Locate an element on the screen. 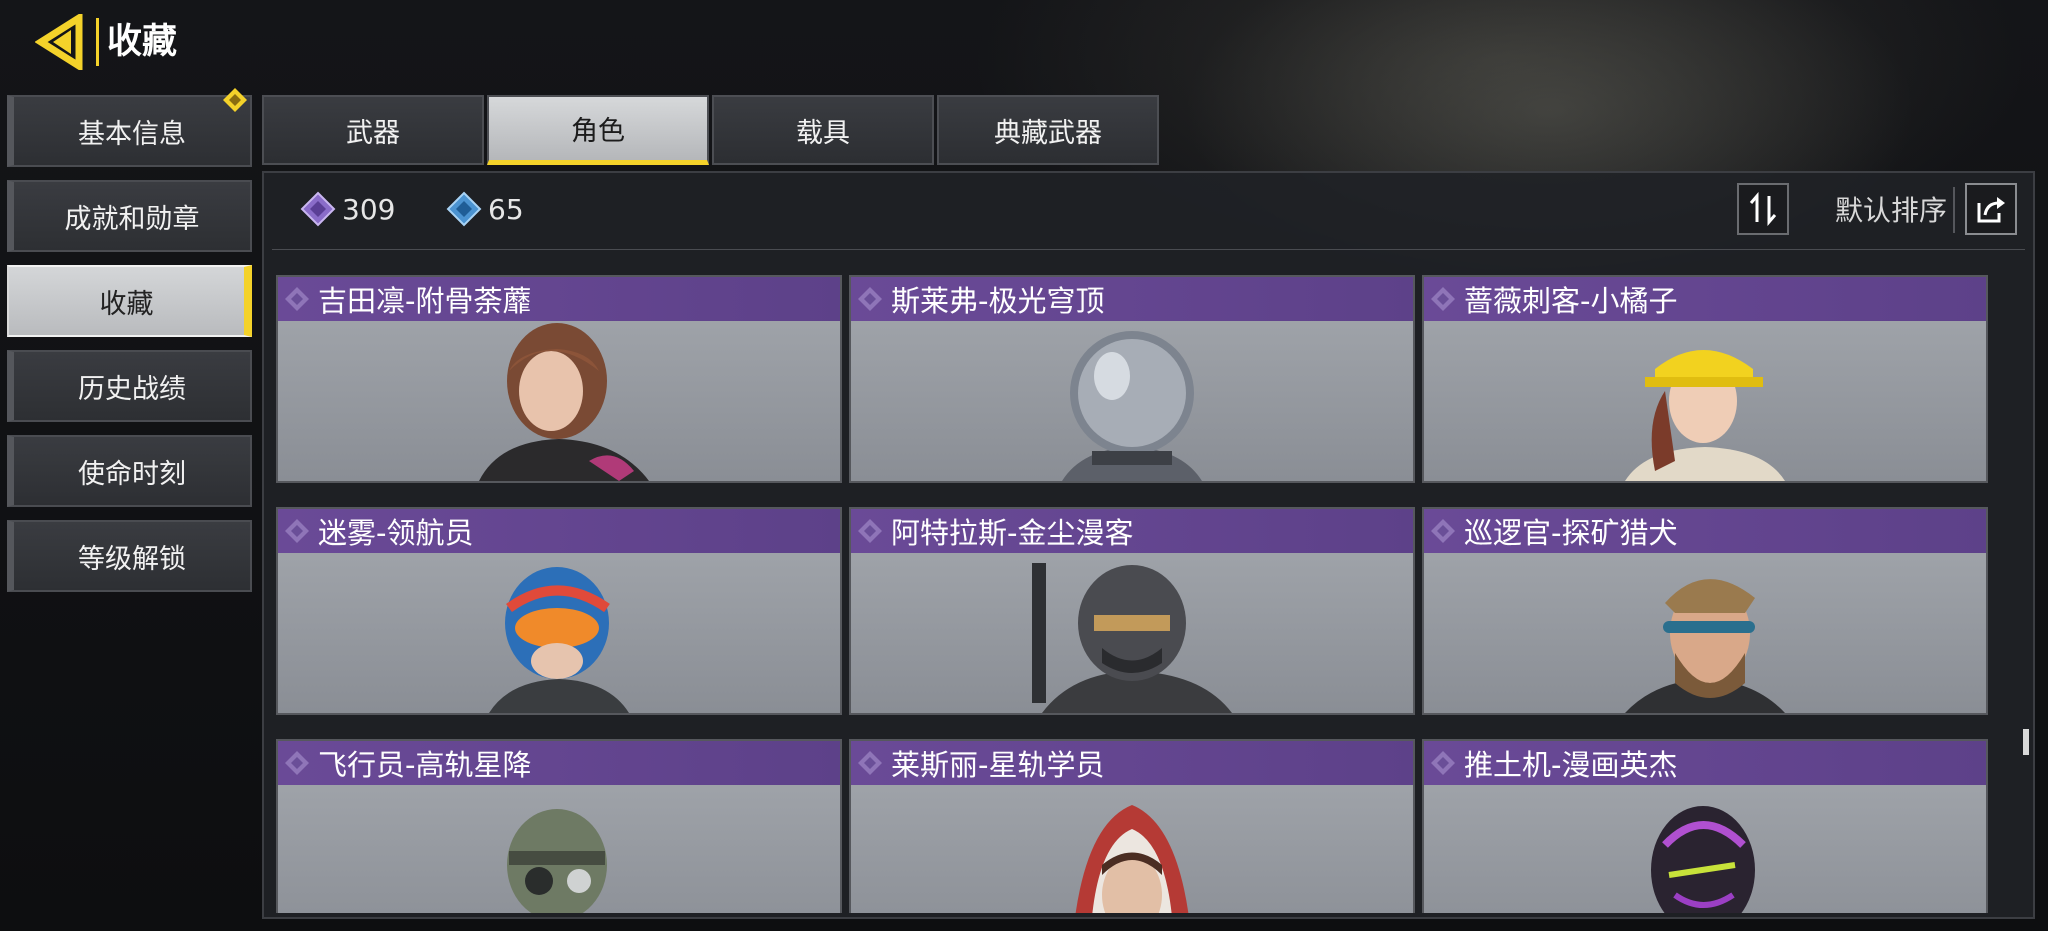 This screenshot has height=931, width=2048. card-header: 蔷薇刺客-小橘子 is located at coordinates (1705, 299).